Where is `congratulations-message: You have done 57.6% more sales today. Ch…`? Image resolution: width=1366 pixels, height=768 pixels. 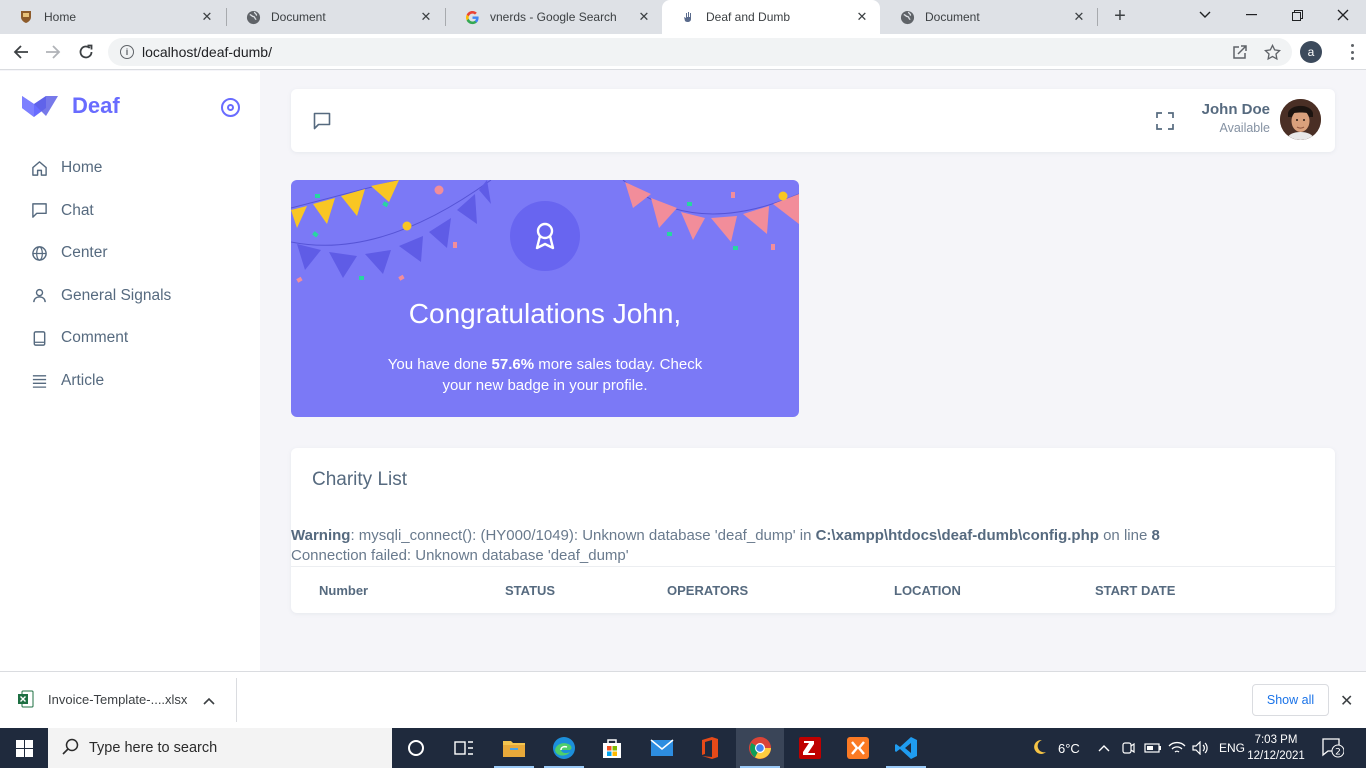
congratulations-message: You have done 57.6% more sales today. Ch… is located at coordinates (545, 375).